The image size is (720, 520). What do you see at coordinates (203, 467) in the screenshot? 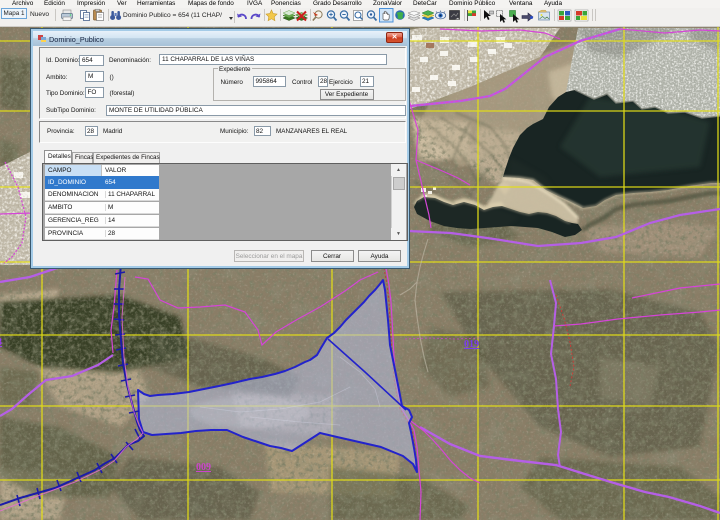
I see `svg-text: 009` at bounding box center [203, 467].